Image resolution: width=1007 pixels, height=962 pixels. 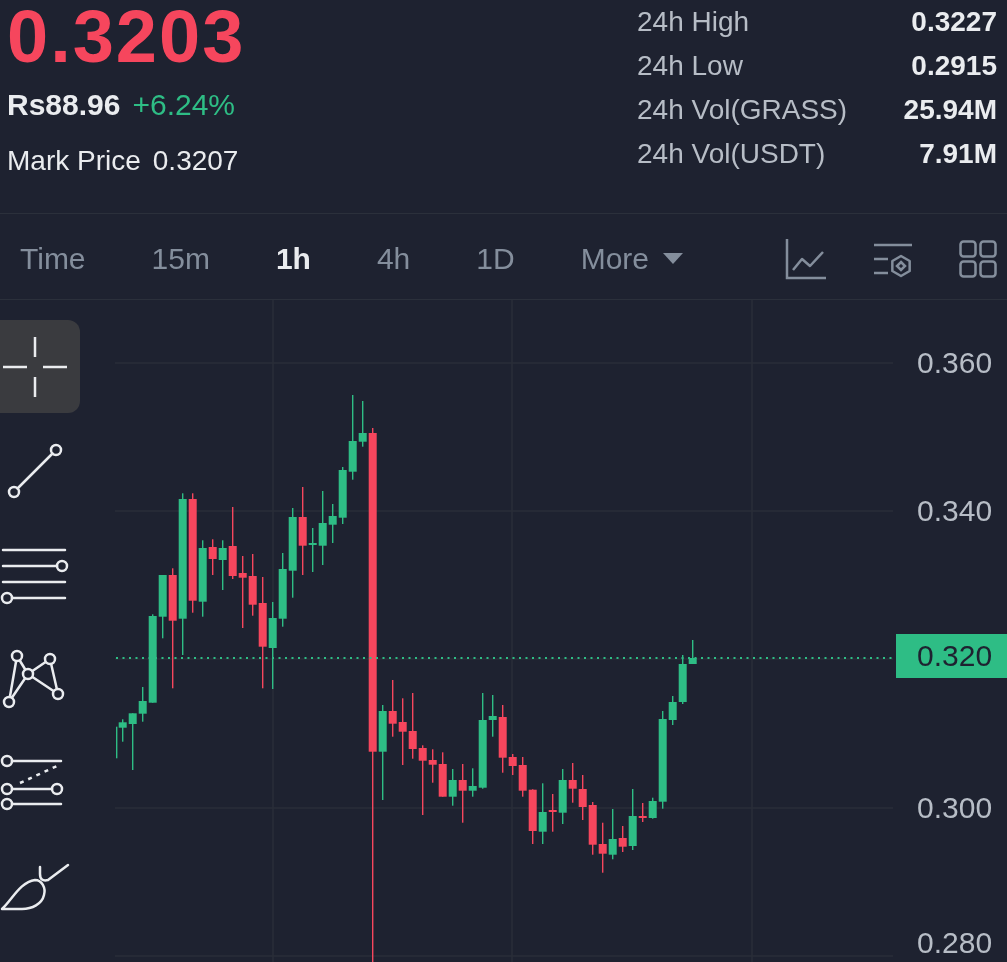 What do you see at coordinates (180, 258) in the screenshot?
I see `interval-tab: 15m` at bounding box center [180, 258].